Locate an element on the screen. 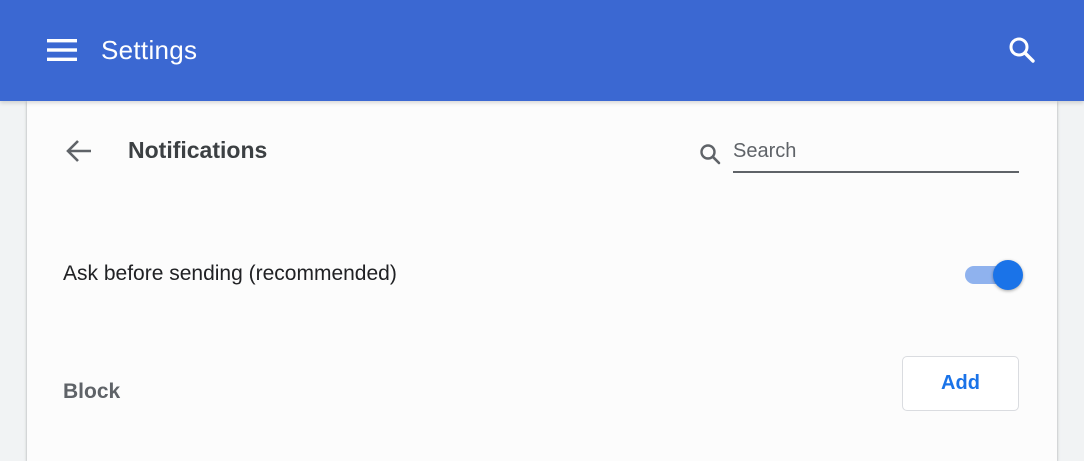  notifications-search-field is located at coordinates (858, 153).